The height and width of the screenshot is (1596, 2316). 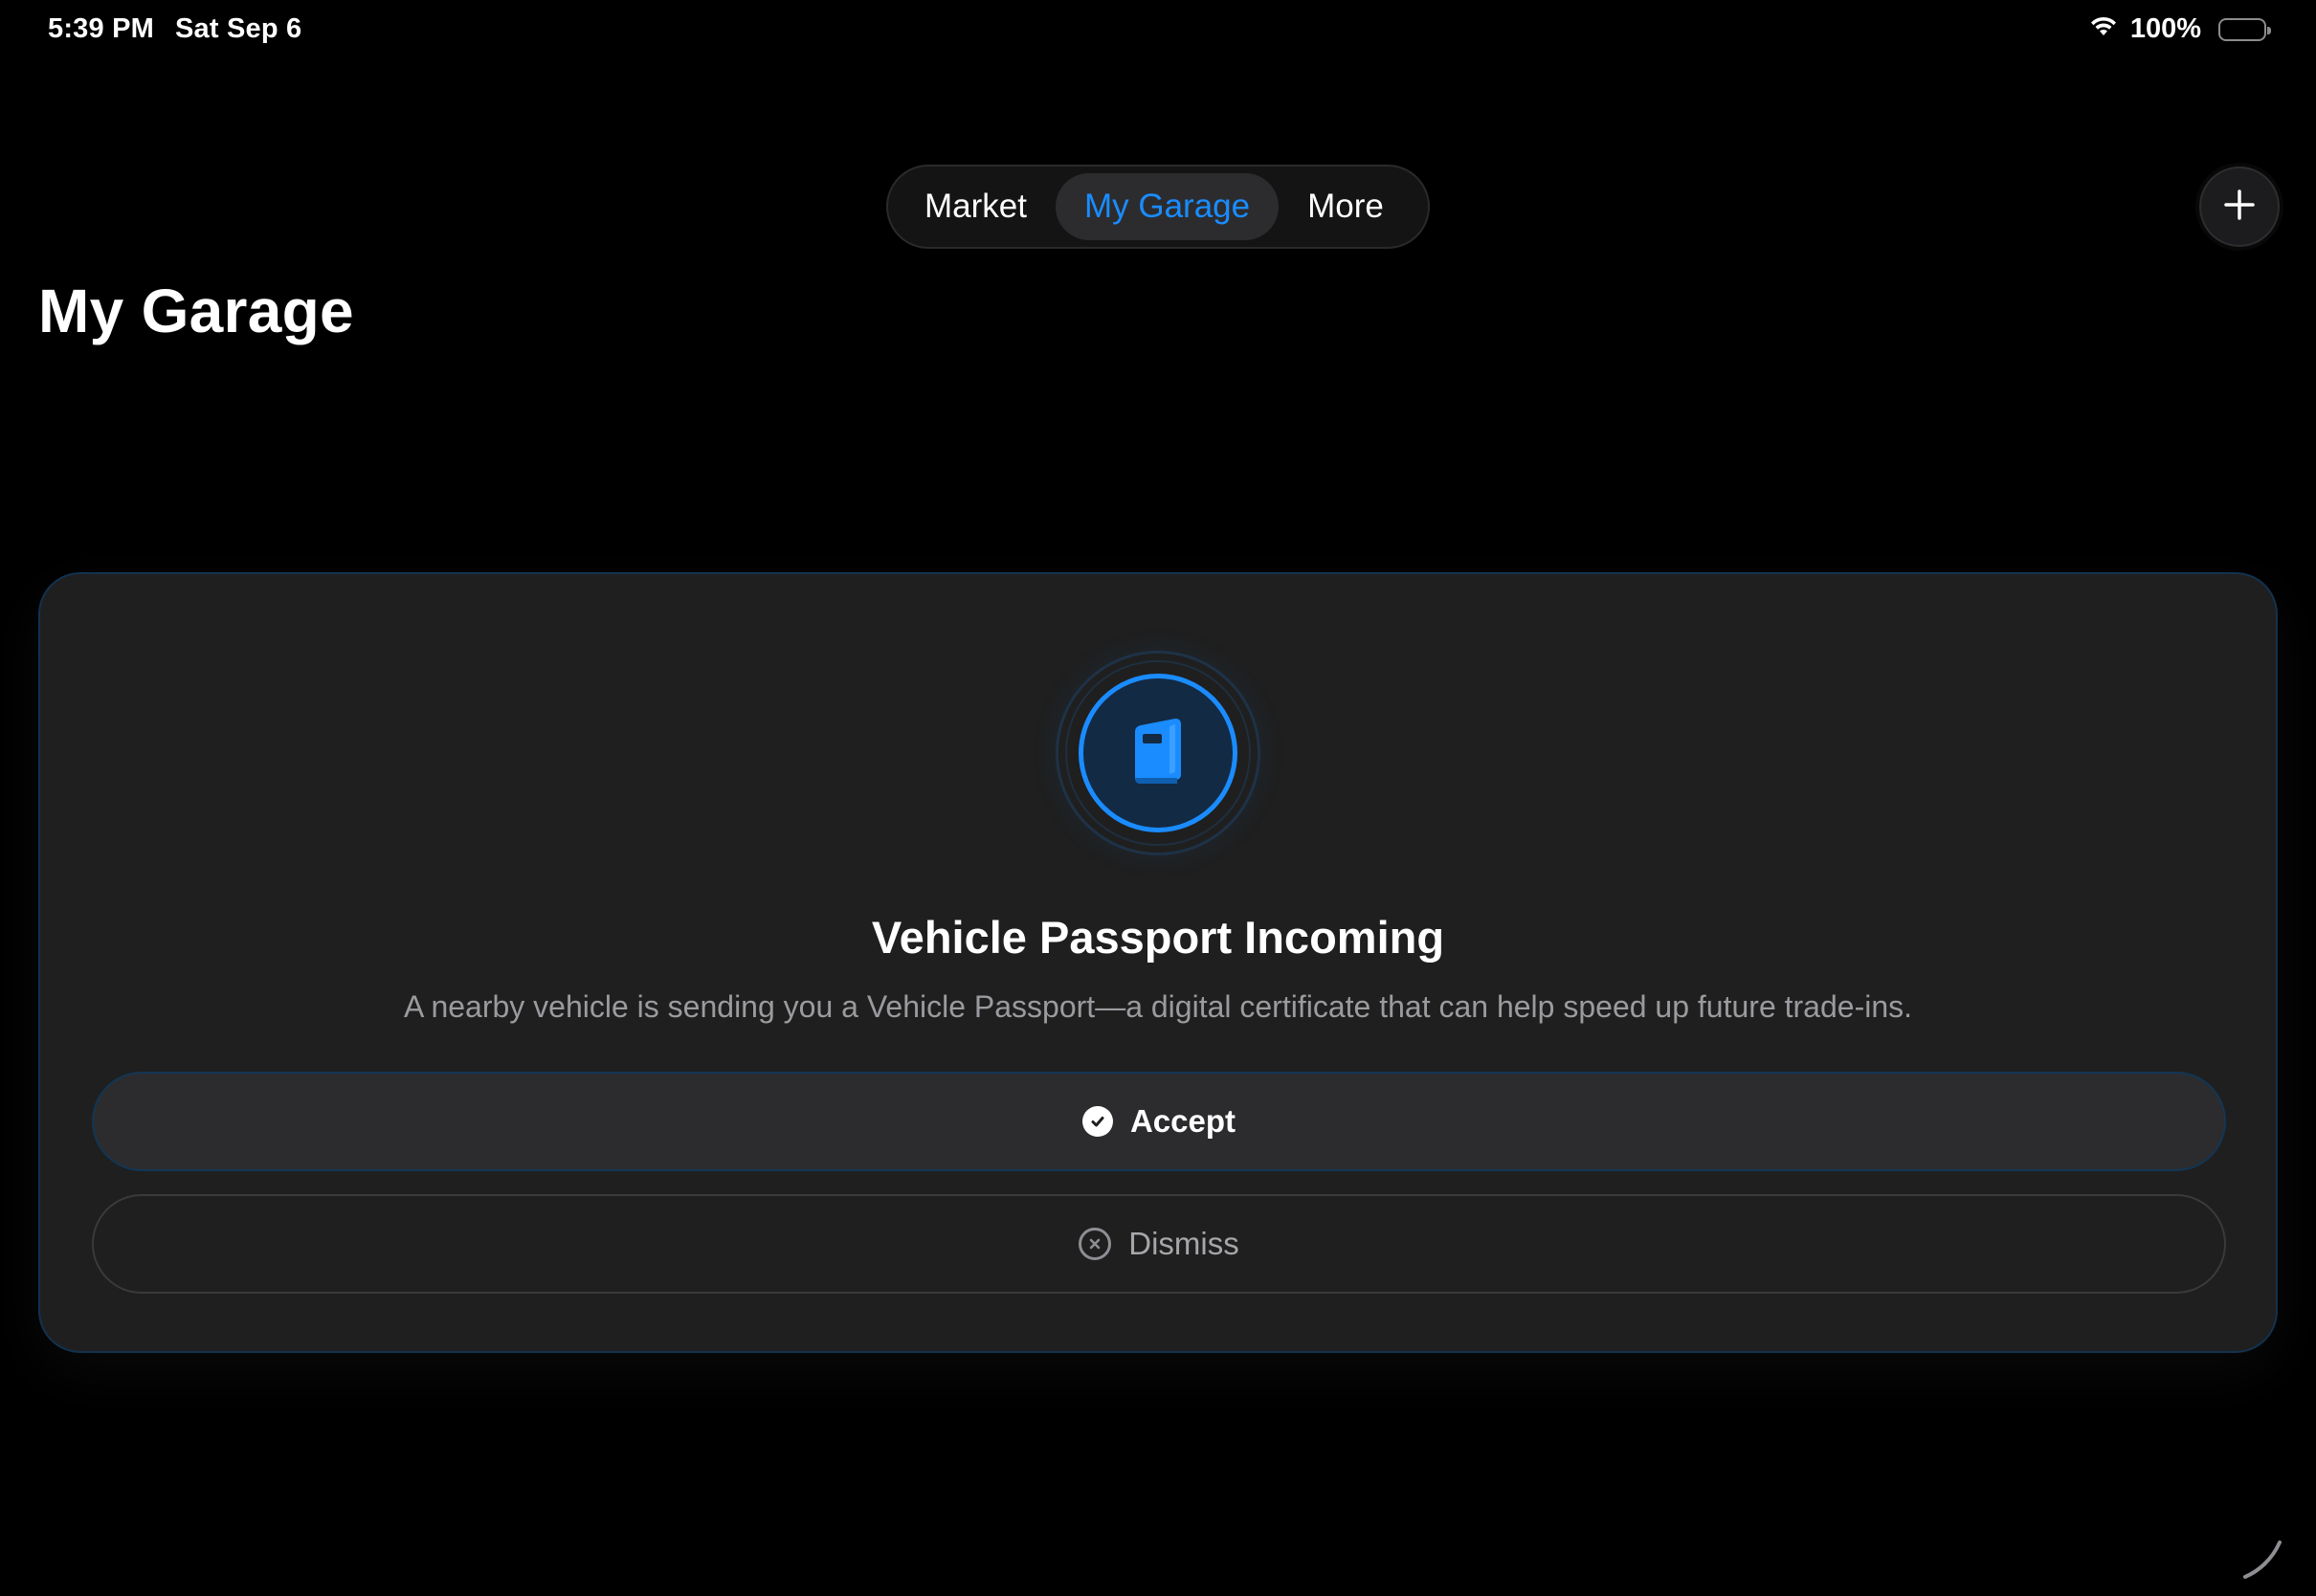 I want to click on add-button, so click(x=2239, y=207).